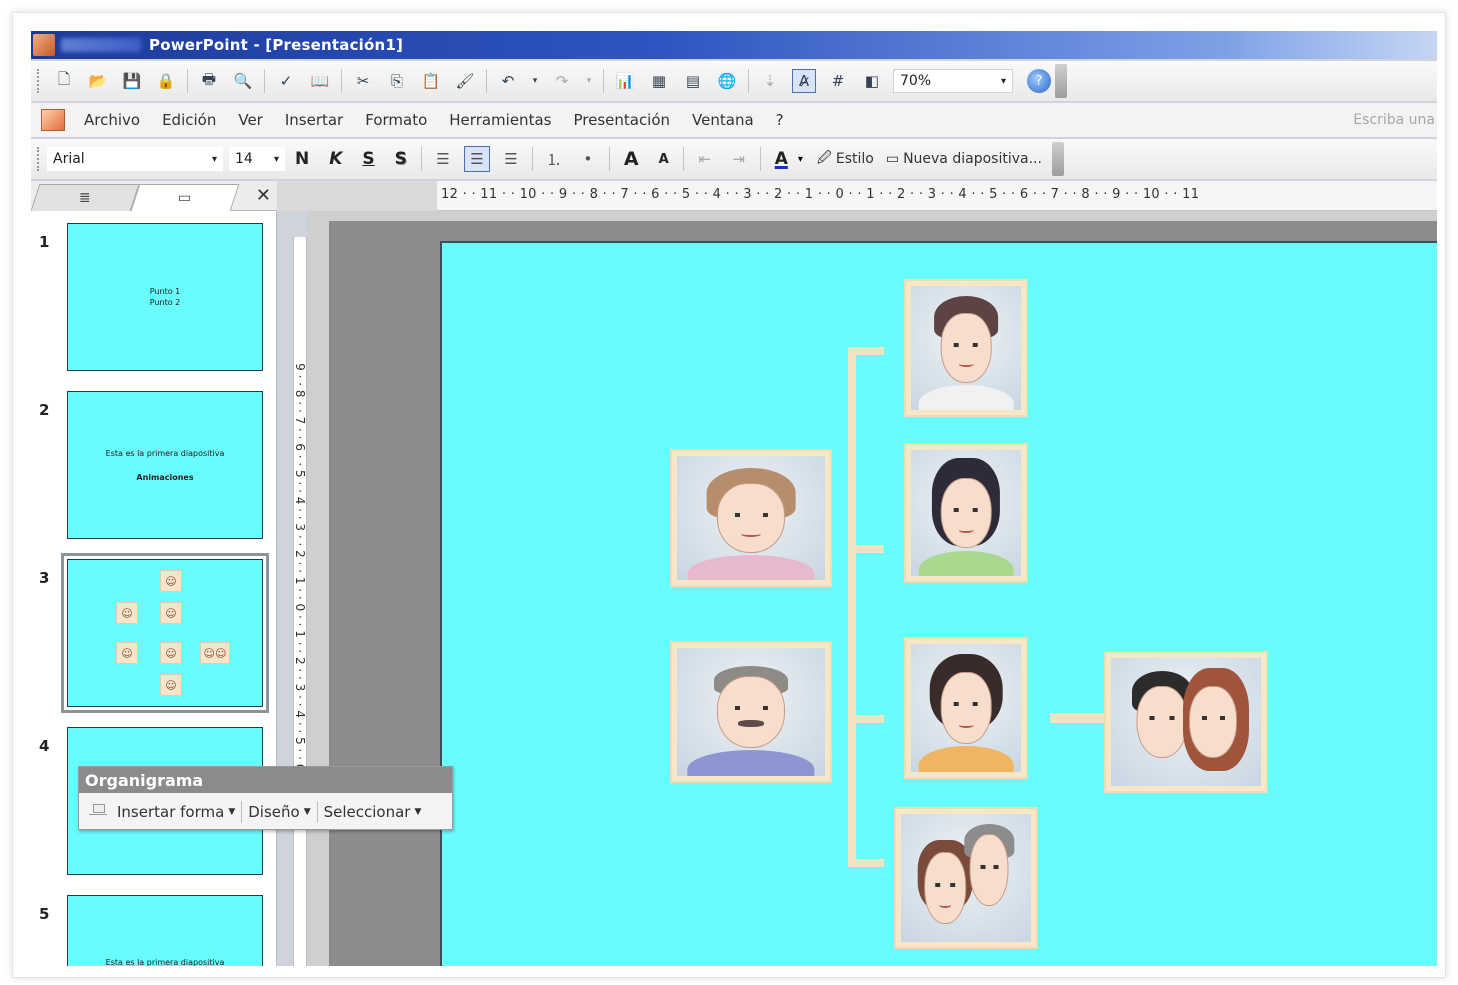 This screenshot has width=1458, height=985. What do you see at coordinates (800, 159) in the screenshot?
I see `chevron-down-icon: ▾` at bounding box center [800, 159].